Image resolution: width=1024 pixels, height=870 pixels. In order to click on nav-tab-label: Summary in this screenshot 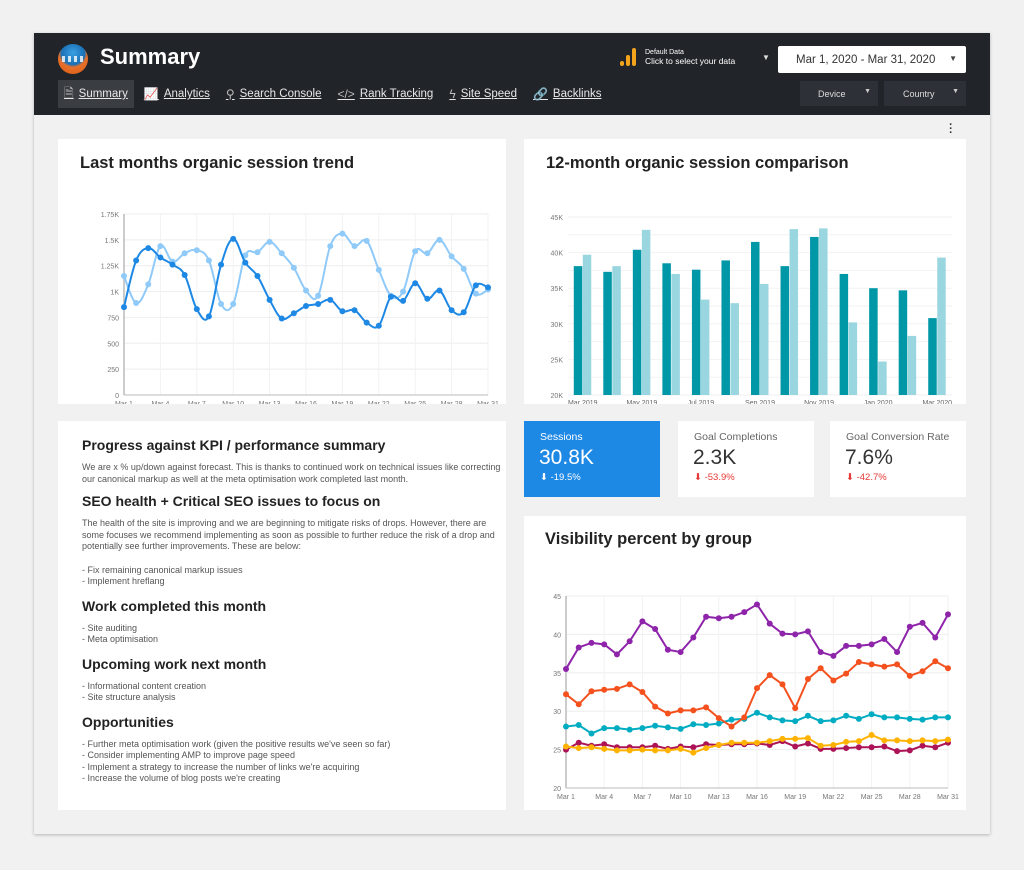, I will do `click(103, 94)`.